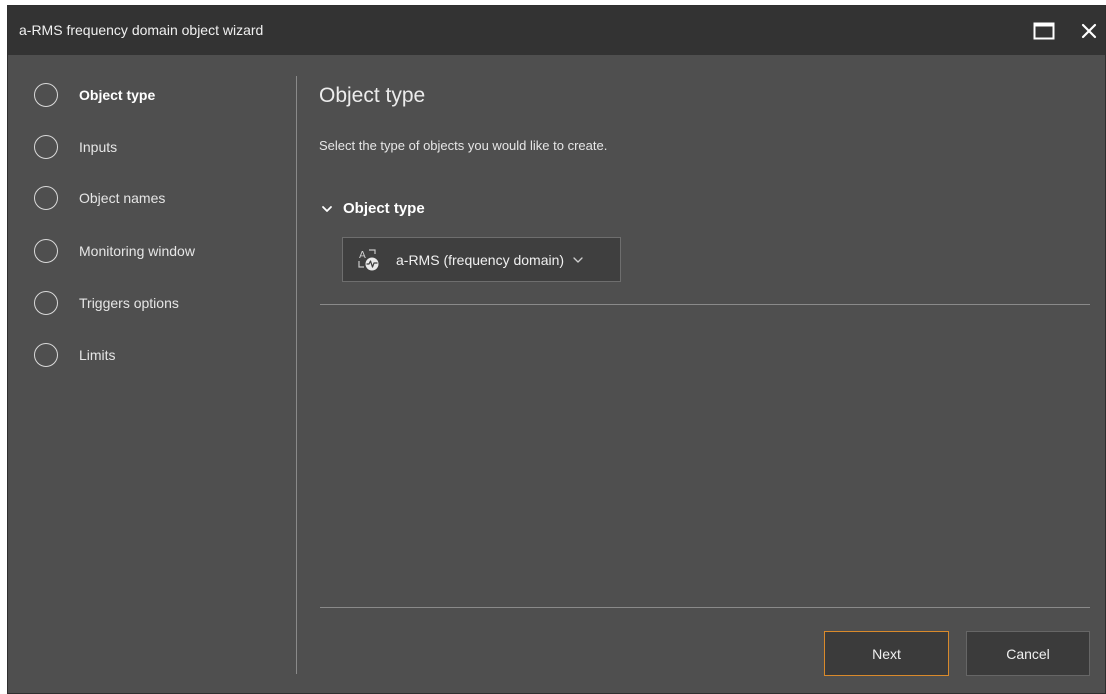  What do you see at coordinates (362, 255) in the screenshot?
I see `svg-text: A` at bounding box center [362, 255].